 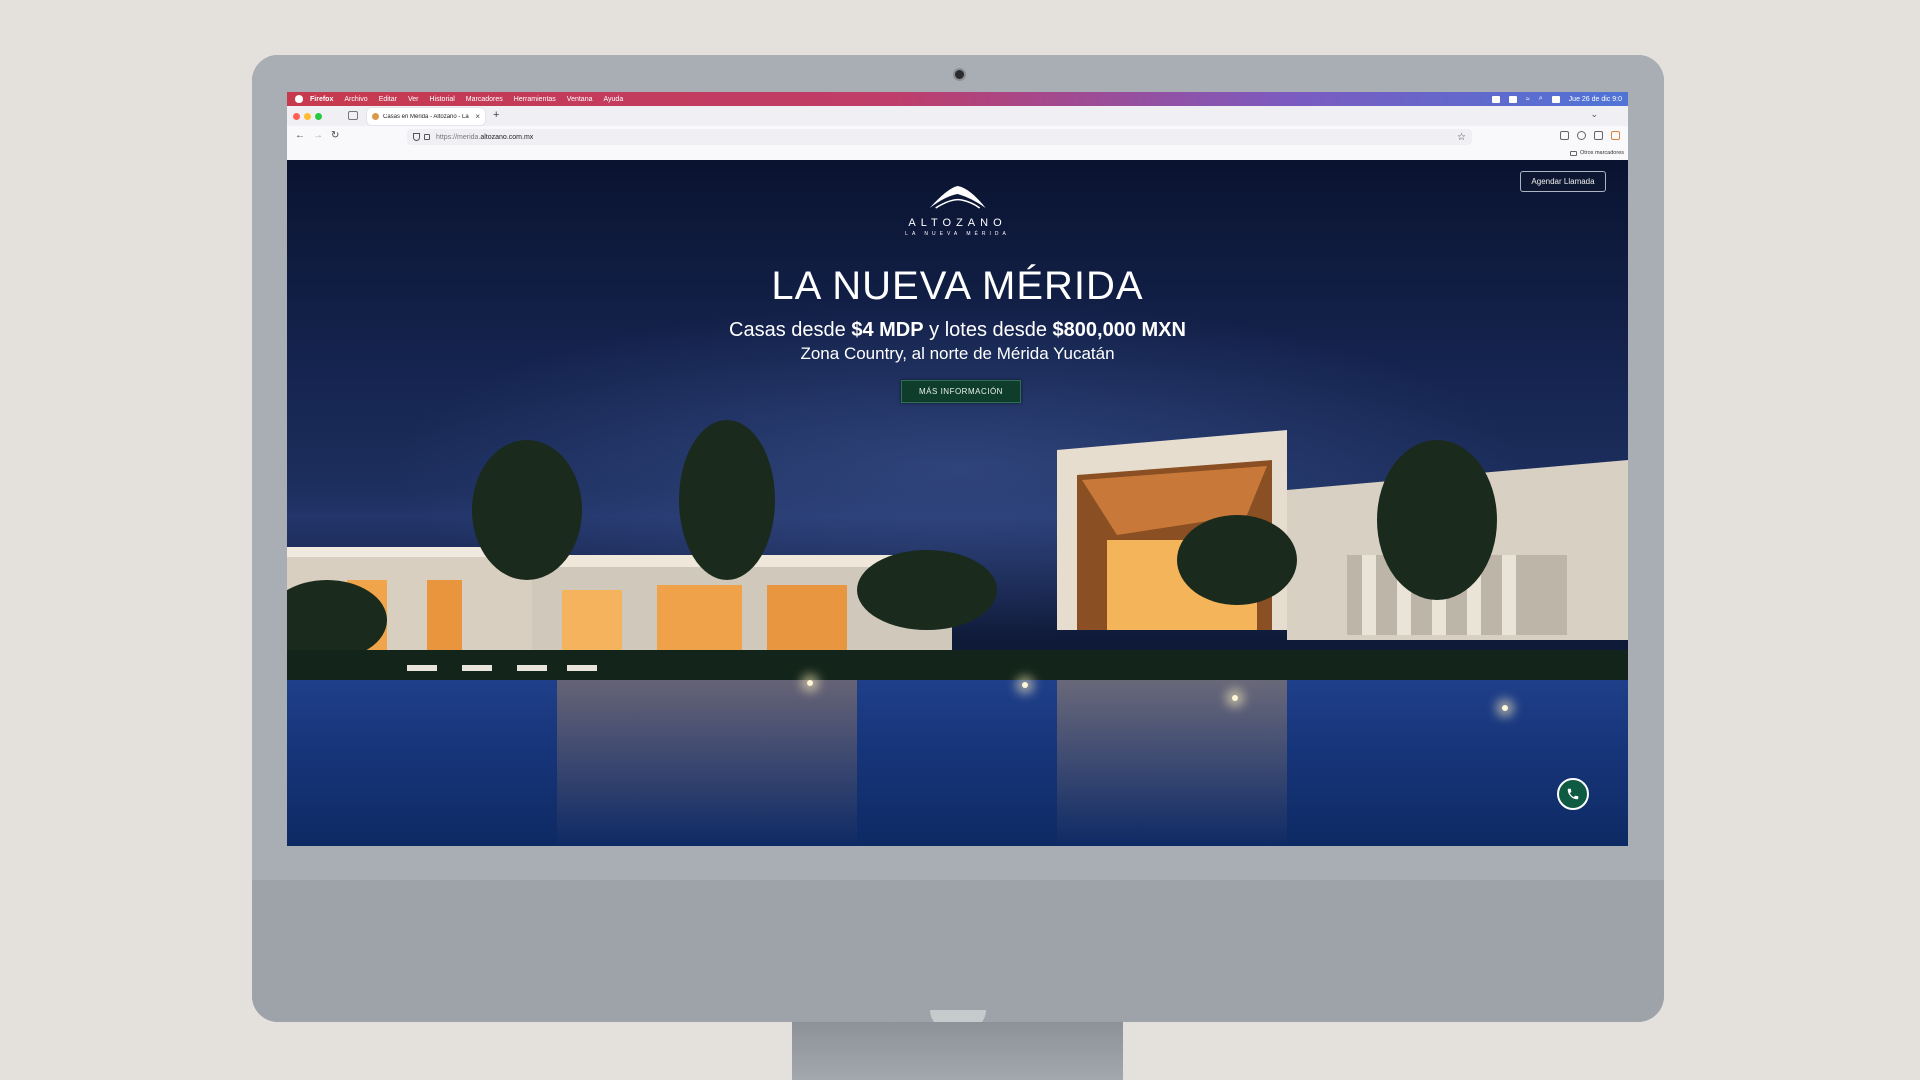 I want to click on hero-title: LA NUEVA MÉRIDA, so click(x=957, y=286).